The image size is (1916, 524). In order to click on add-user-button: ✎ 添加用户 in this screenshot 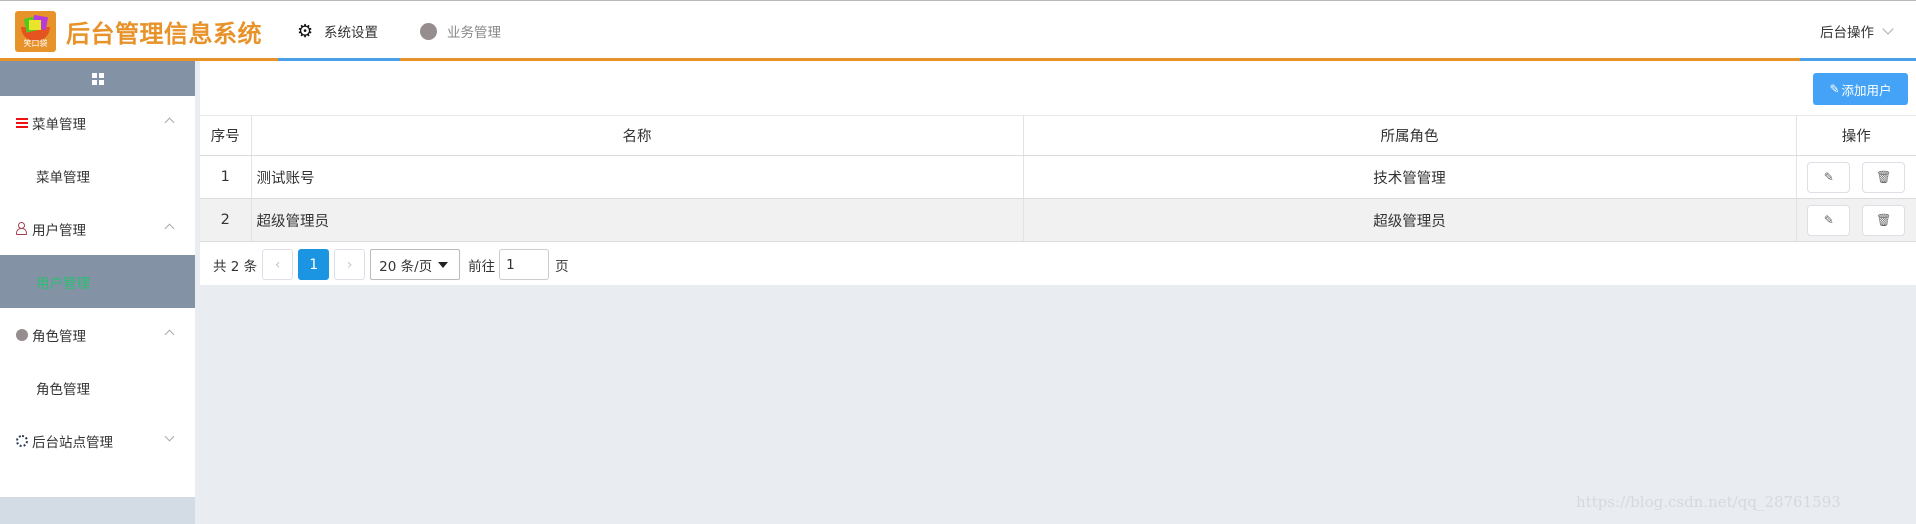, I will do `click(1860, 89)`.